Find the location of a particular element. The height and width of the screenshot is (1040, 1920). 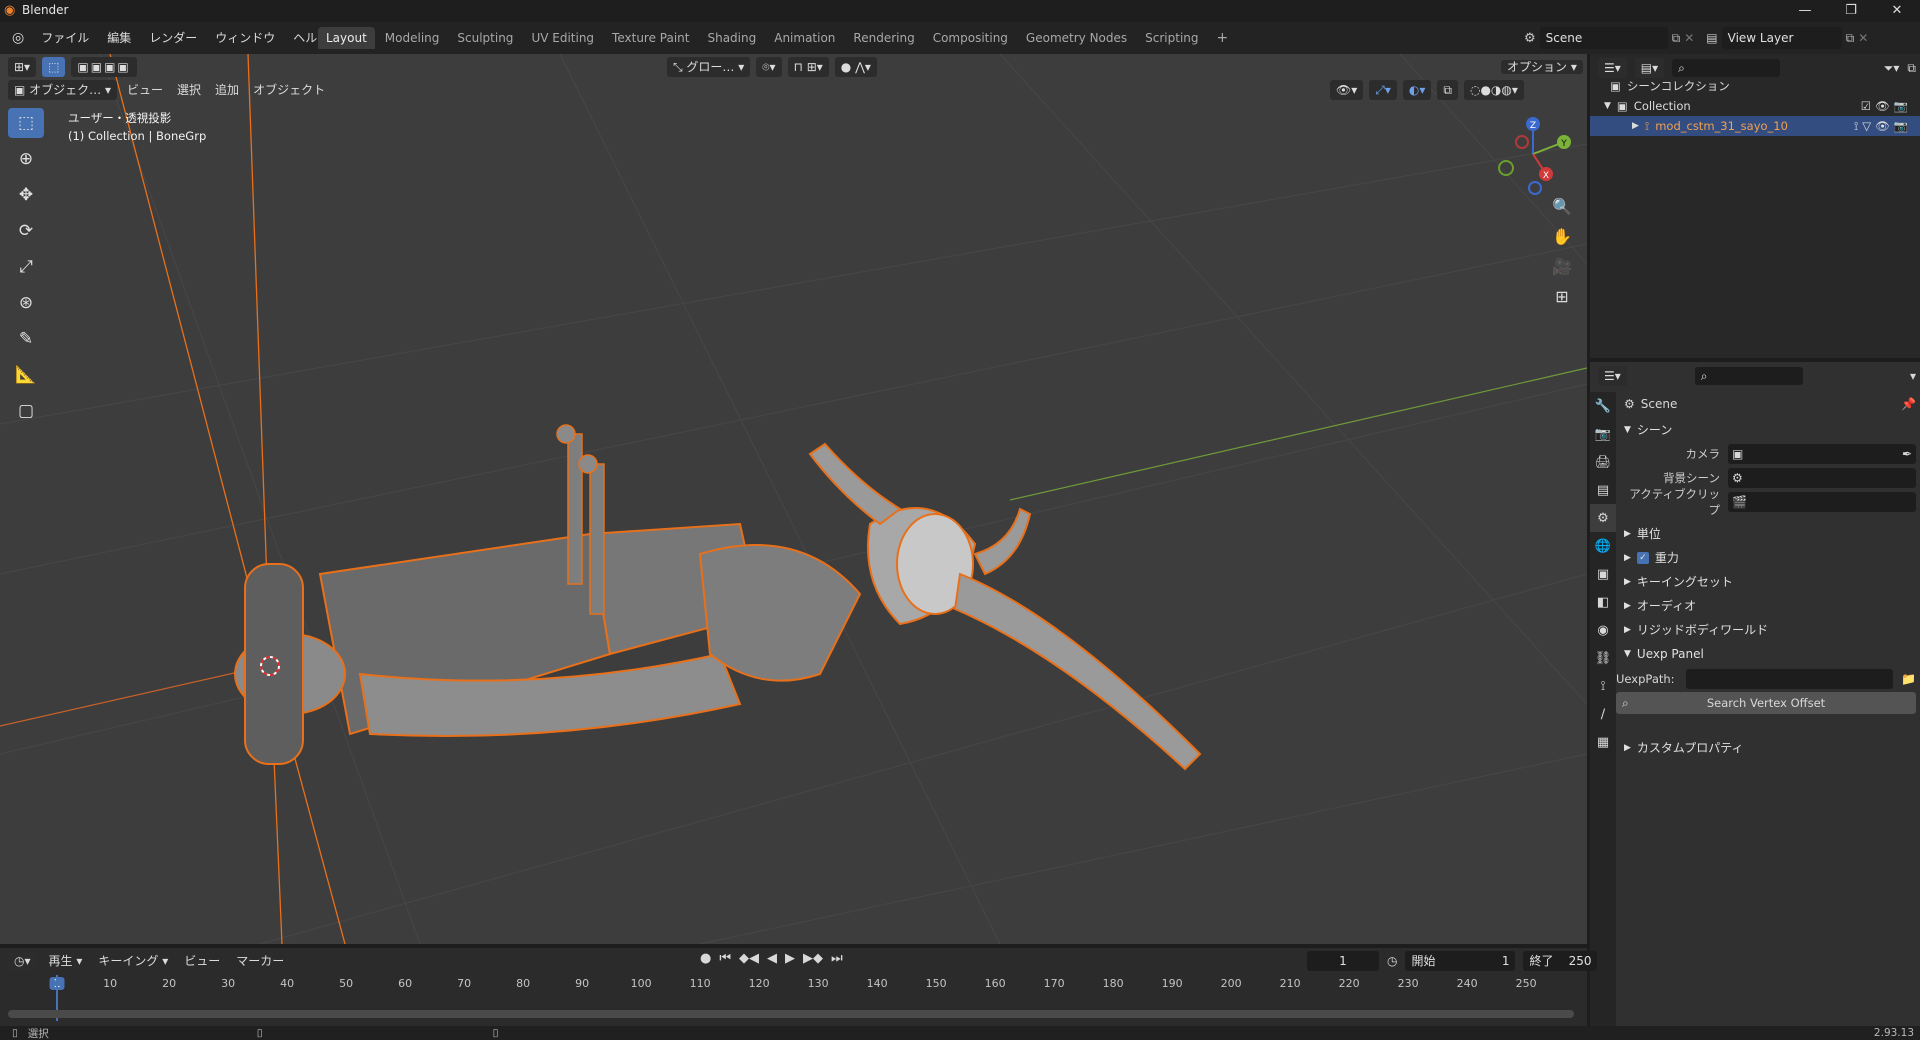

uexp-panel-header: ▼ Uexp Panel is located at coordinates (1770, 654).